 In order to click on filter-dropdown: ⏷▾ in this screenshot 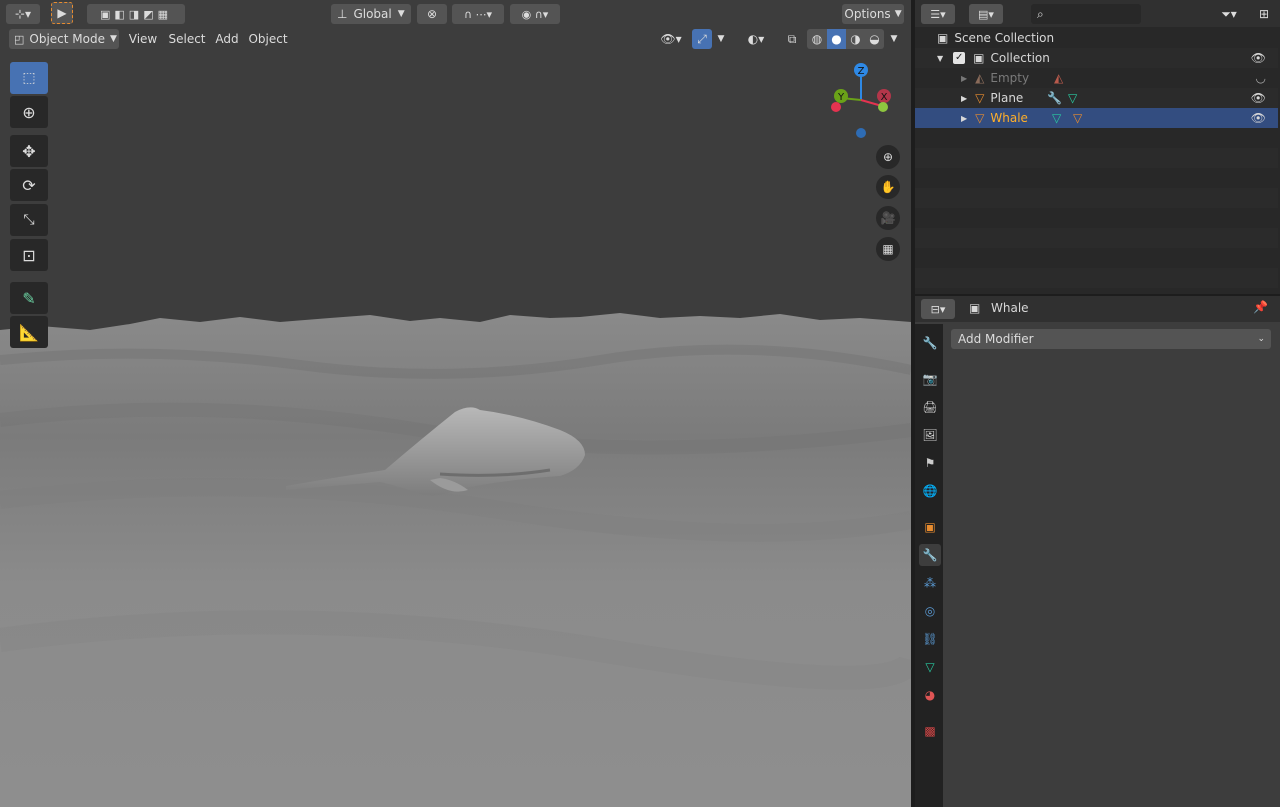, I will do `click(1229, 14)`.